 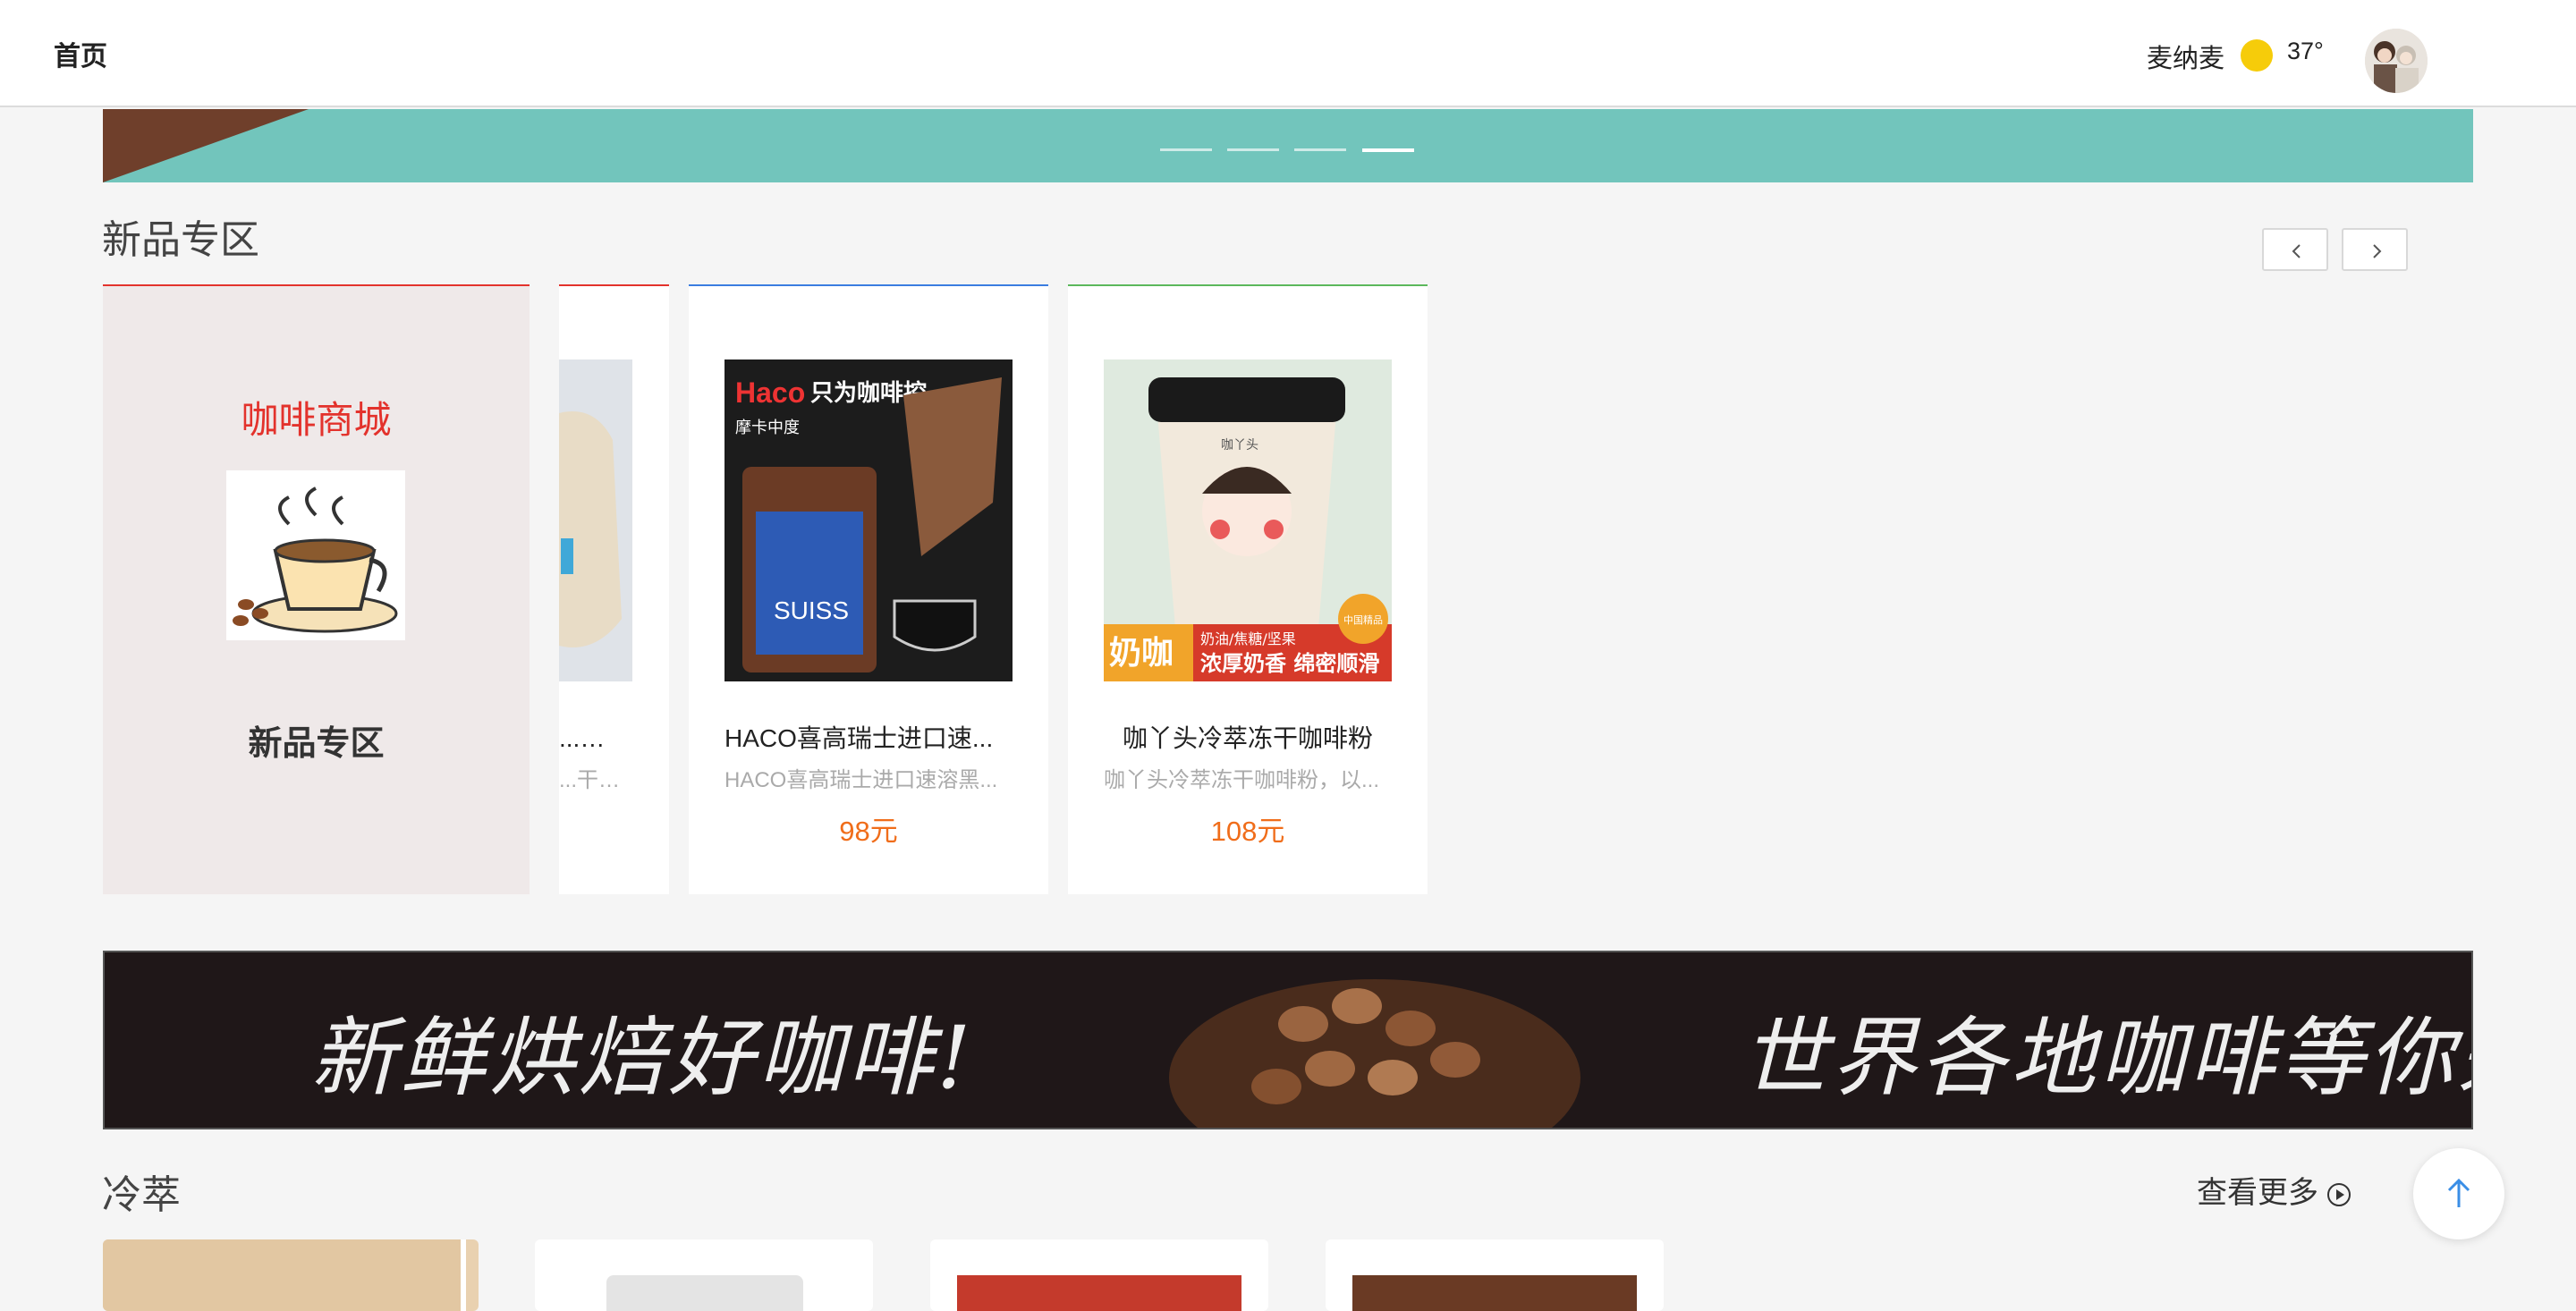 I want to click on coffee-cup-illustration, so click(x=315, y=555).